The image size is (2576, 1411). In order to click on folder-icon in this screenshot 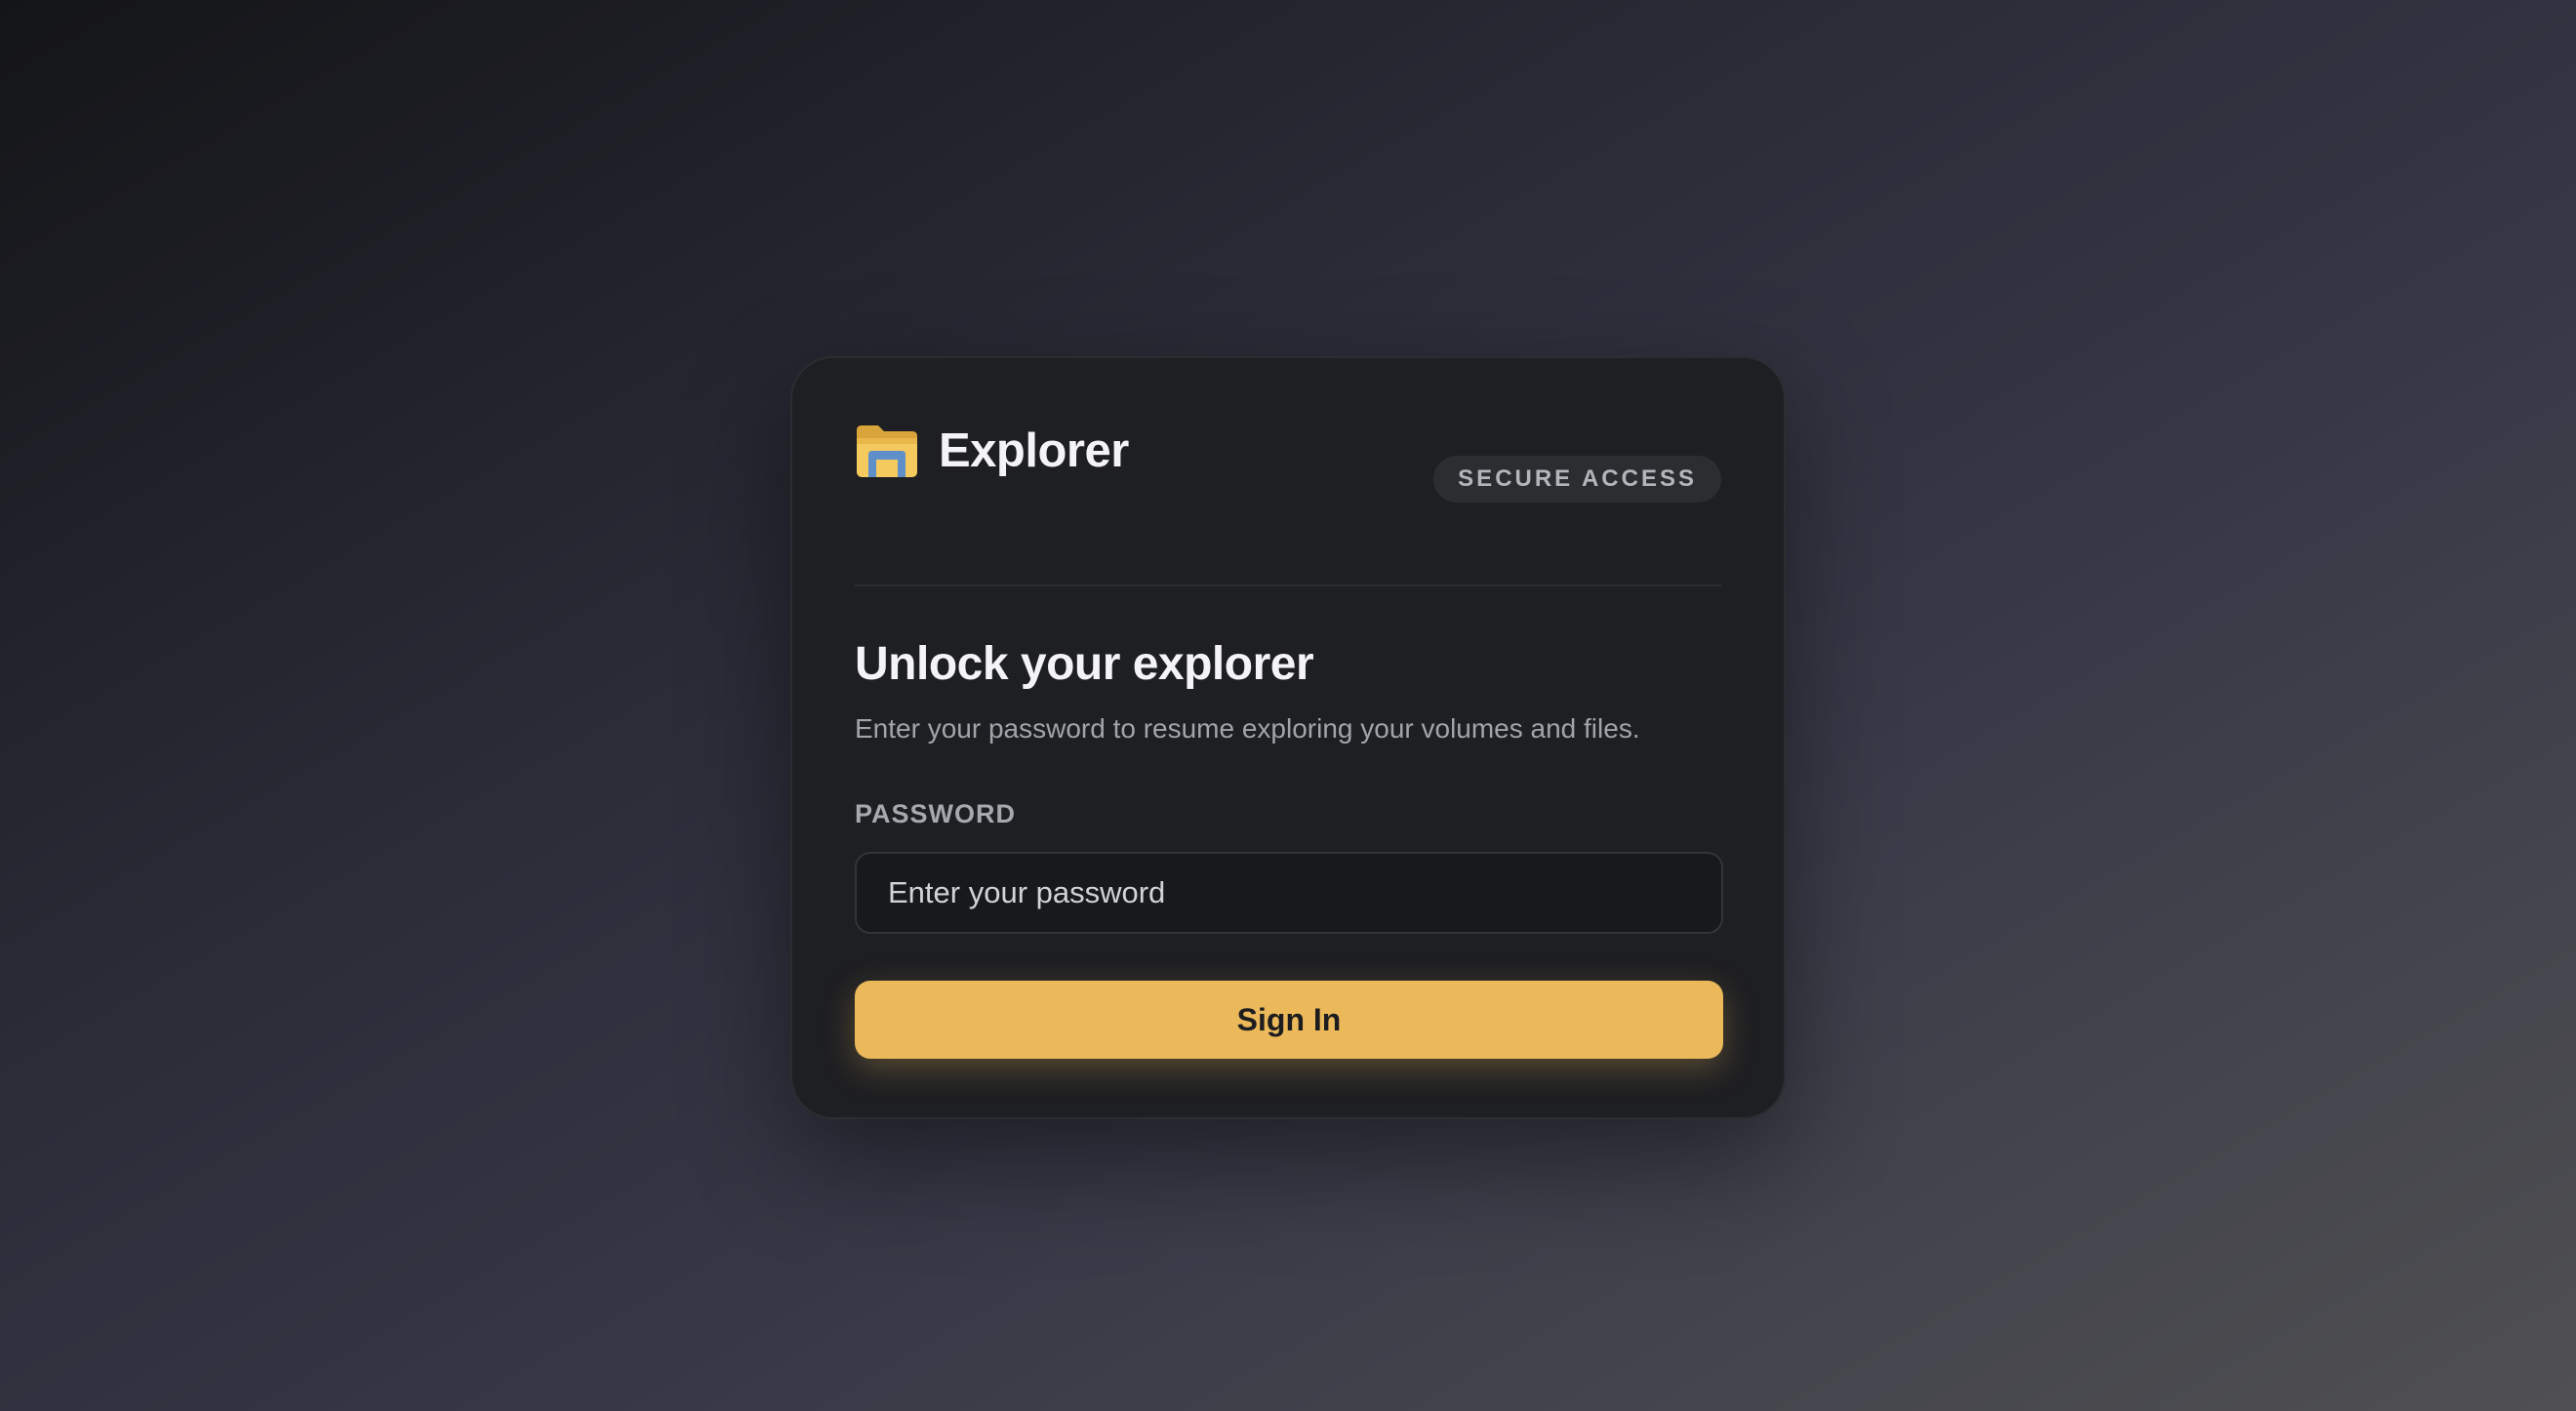, I will do `click(887, 451)`.